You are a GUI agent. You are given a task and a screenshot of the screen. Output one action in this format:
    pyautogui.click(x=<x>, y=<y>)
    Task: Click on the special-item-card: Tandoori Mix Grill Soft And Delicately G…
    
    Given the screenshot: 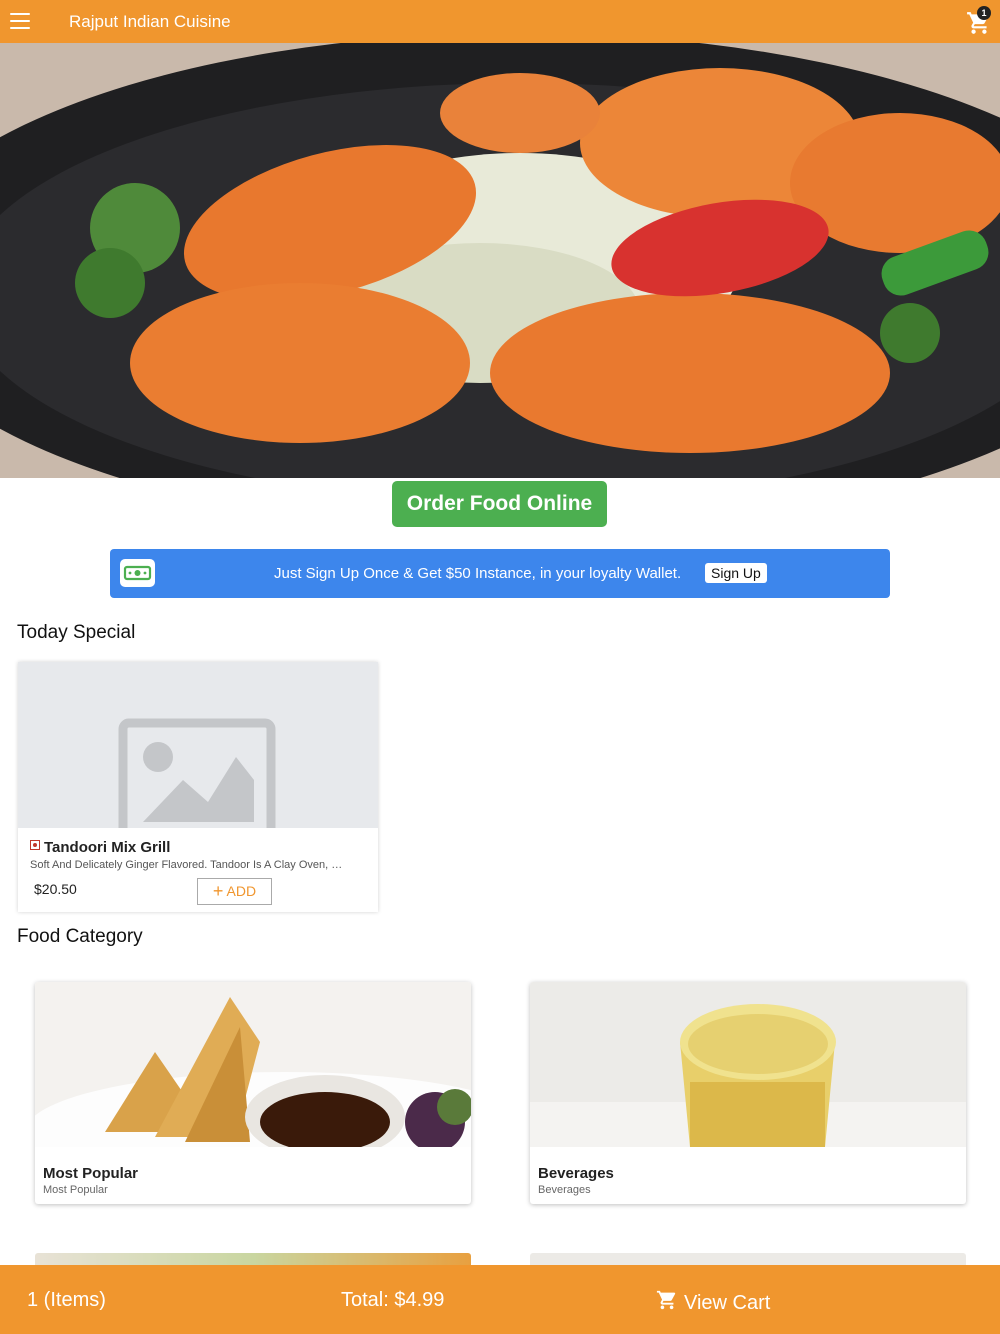 What is the action you would take?
    pyautogui.click(x=198, y=787)
    